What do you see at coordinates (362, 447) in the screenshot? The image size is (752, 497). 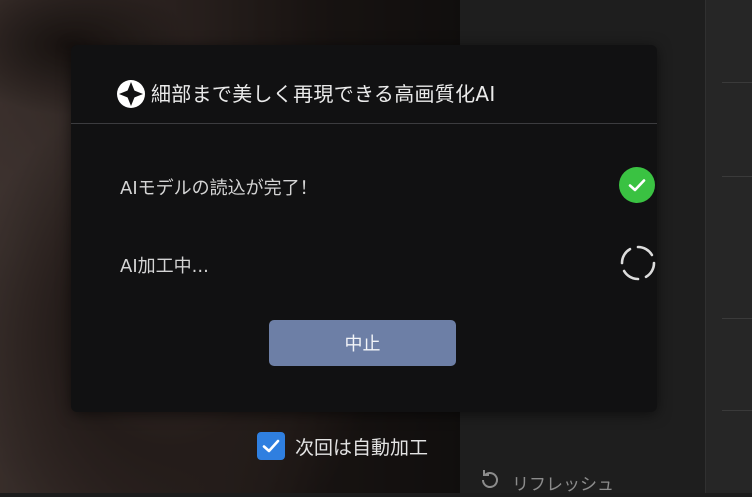 I see `auto-process-label: 次回は自動加工` at bounding box center [362, 447].